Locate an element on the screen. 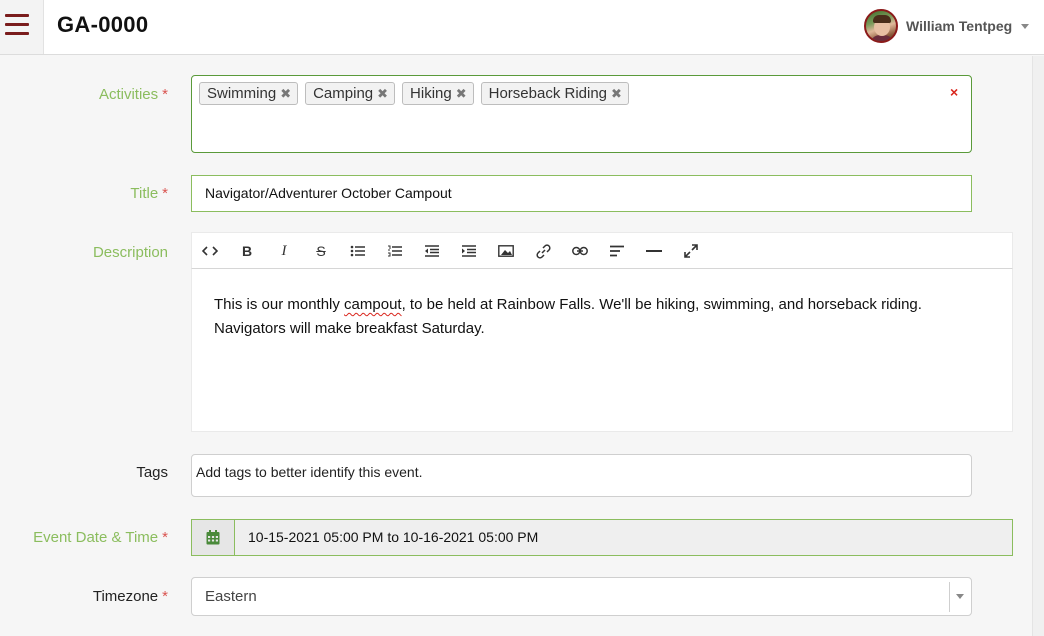 The image size is (1044, 636). hamburger-menu-icon is located at coordinates (22, 27).